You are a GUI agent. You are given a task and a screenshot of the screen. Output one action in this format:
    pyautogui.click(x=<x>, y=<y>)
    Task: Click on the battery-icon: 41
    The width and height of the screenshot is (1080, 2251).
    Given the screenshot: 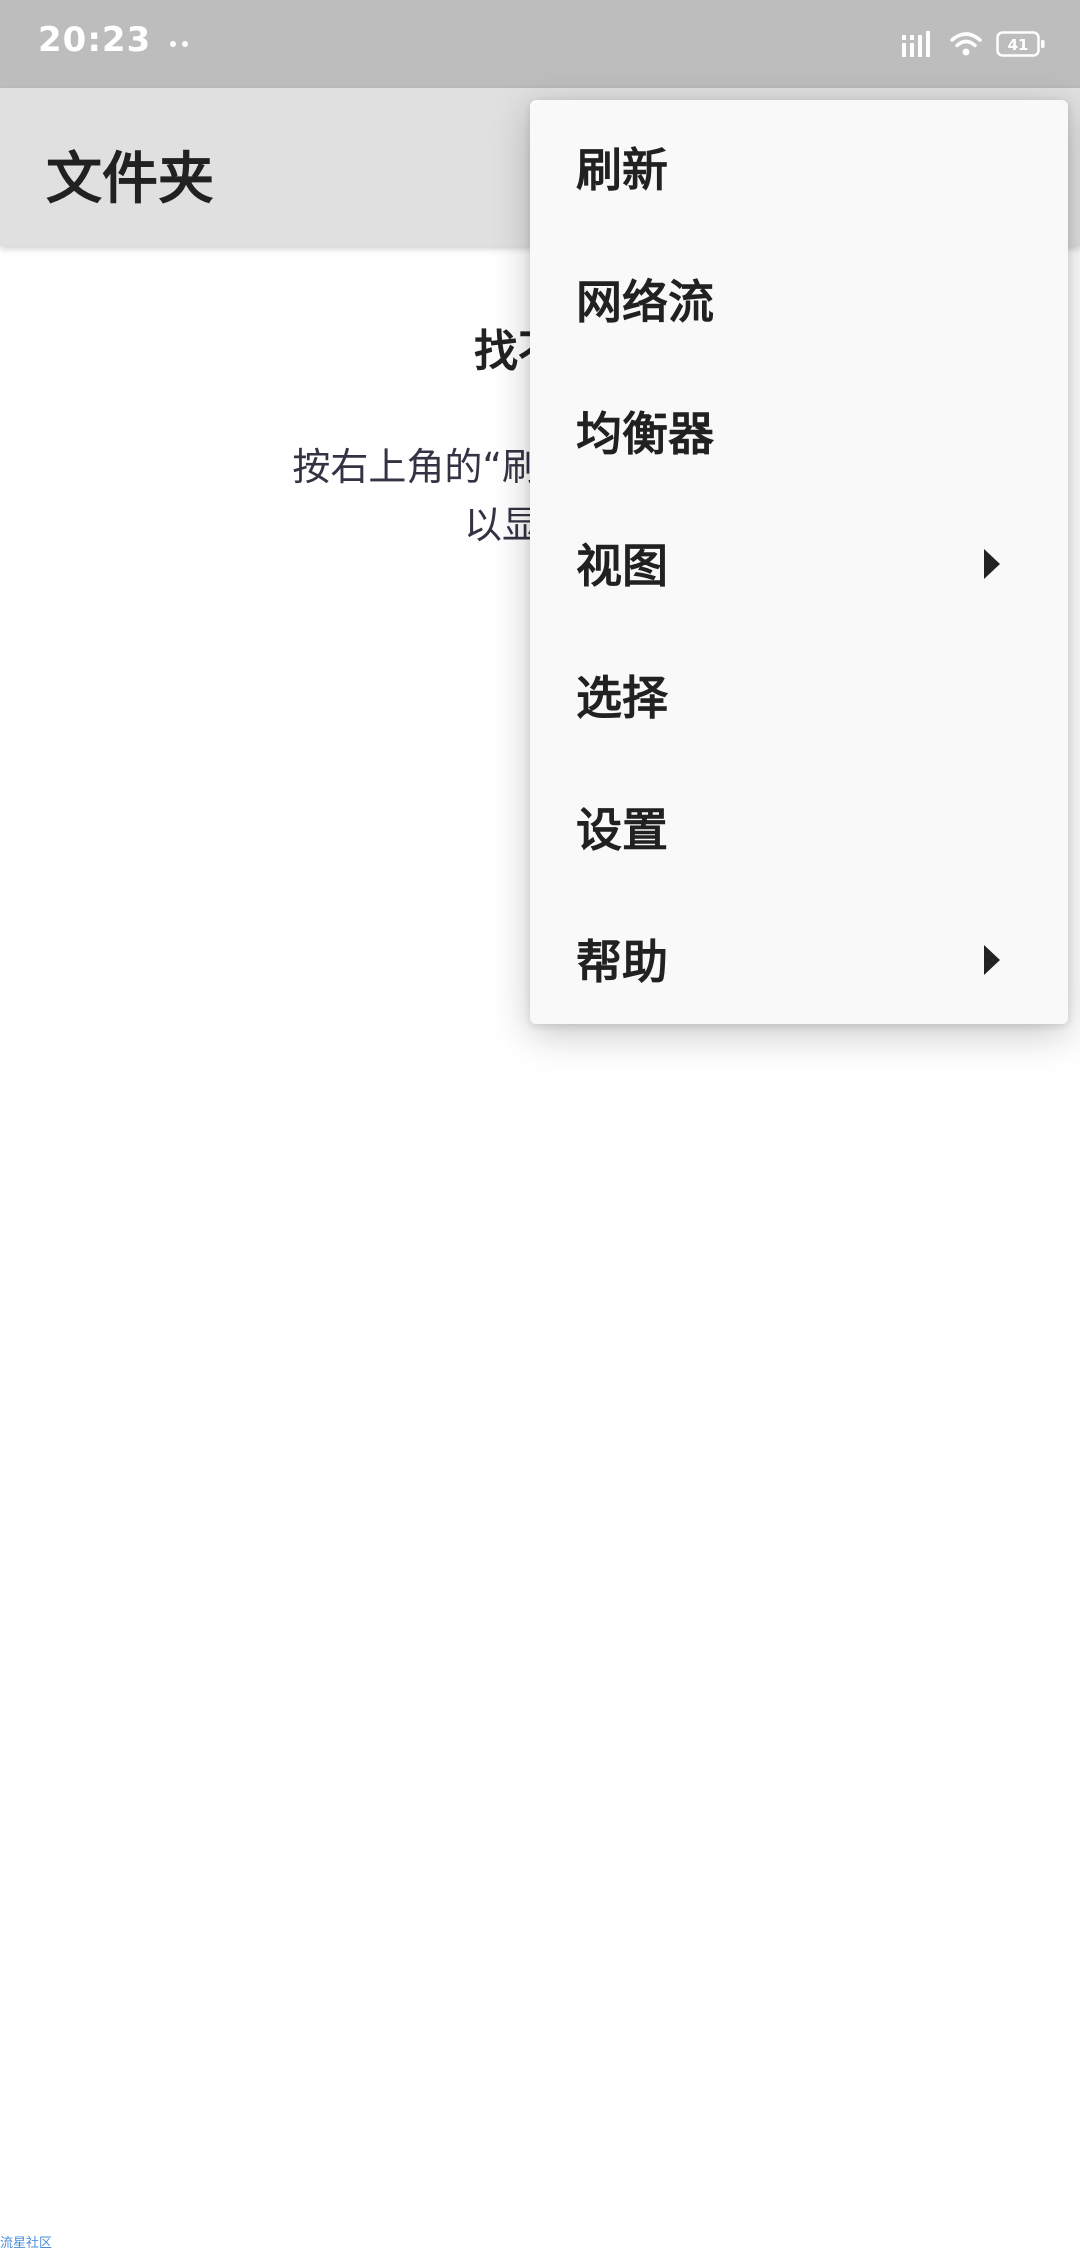 What is the action you would take?
    pyautogui.click(x=1021, y=44)
    